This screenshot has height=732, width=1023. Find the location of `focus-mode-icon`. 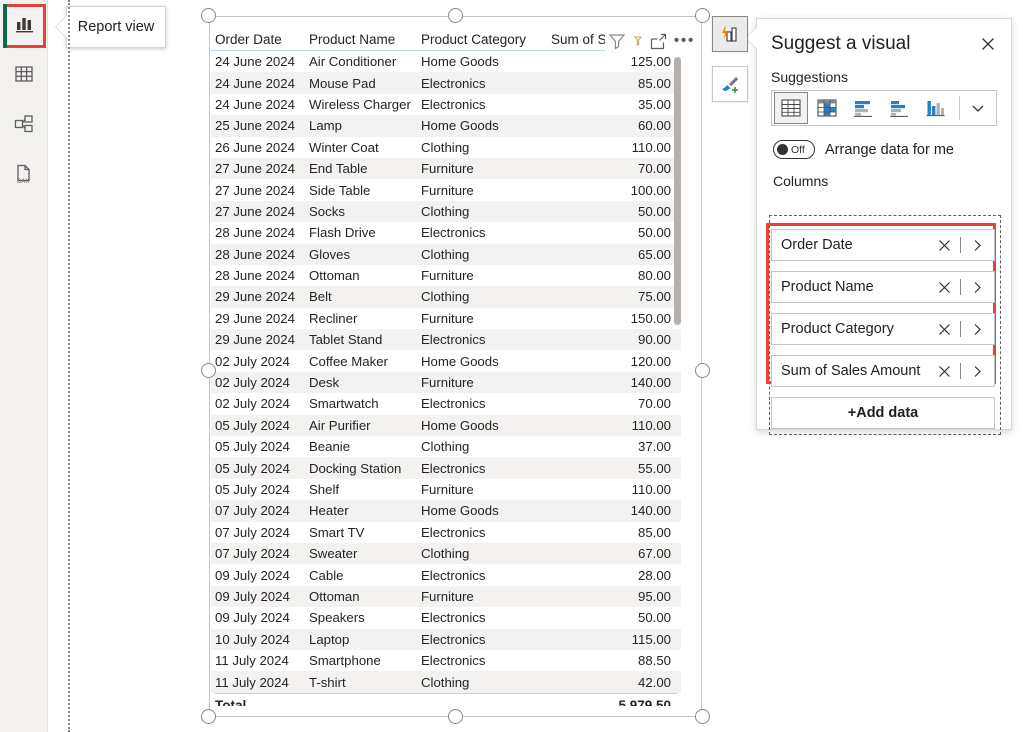

focus-mode-icon is located at coordinates (658, 41).